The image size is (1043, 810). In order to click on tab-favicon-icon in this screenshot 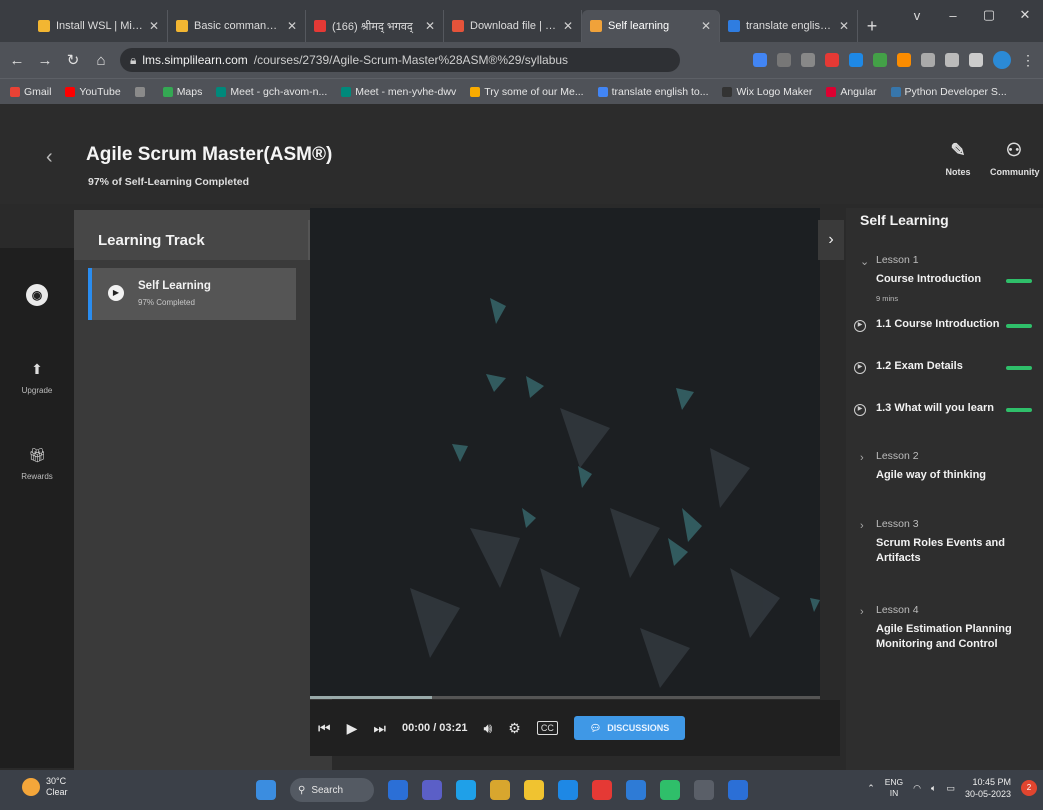, I will do `click(320, 26)`.